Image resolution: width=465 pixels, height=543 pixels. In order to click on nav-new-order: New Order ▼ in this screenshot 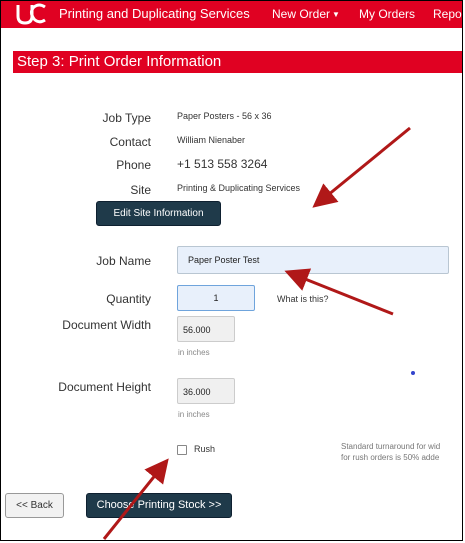, I will do `click(306, 14)`.